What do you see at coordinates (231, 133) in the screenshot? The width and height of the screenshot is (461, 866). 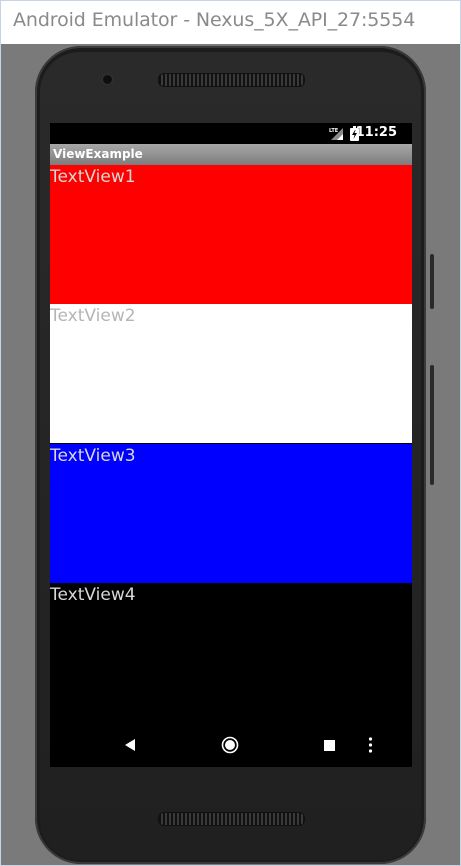 I see `status-bar: LTE 11:25` at bounding box center [231, 133].